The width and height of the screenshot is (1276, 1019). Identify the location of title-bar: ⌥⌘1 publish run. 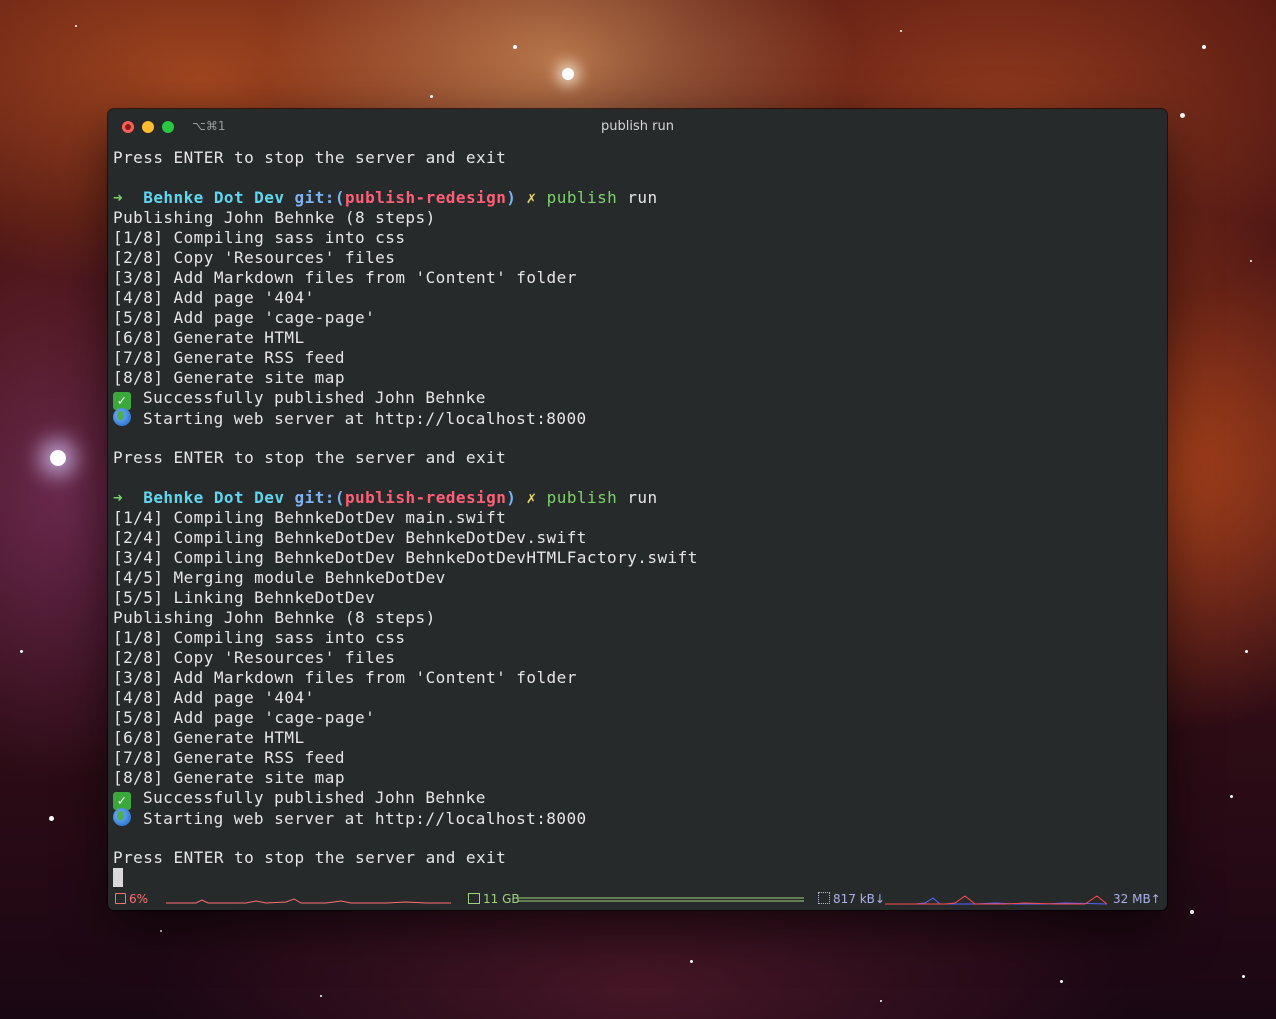
(637, 127).